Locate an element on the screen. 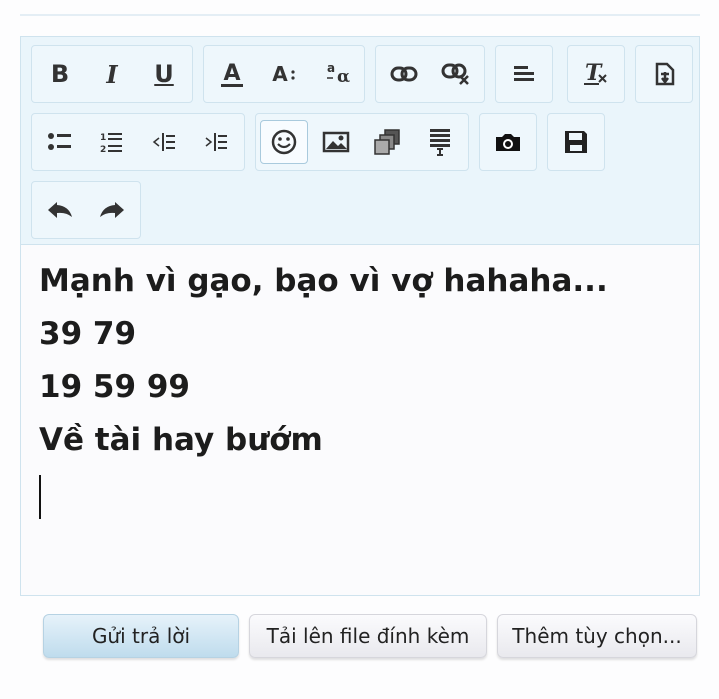  undo-button is located at coordinates (60, 210).